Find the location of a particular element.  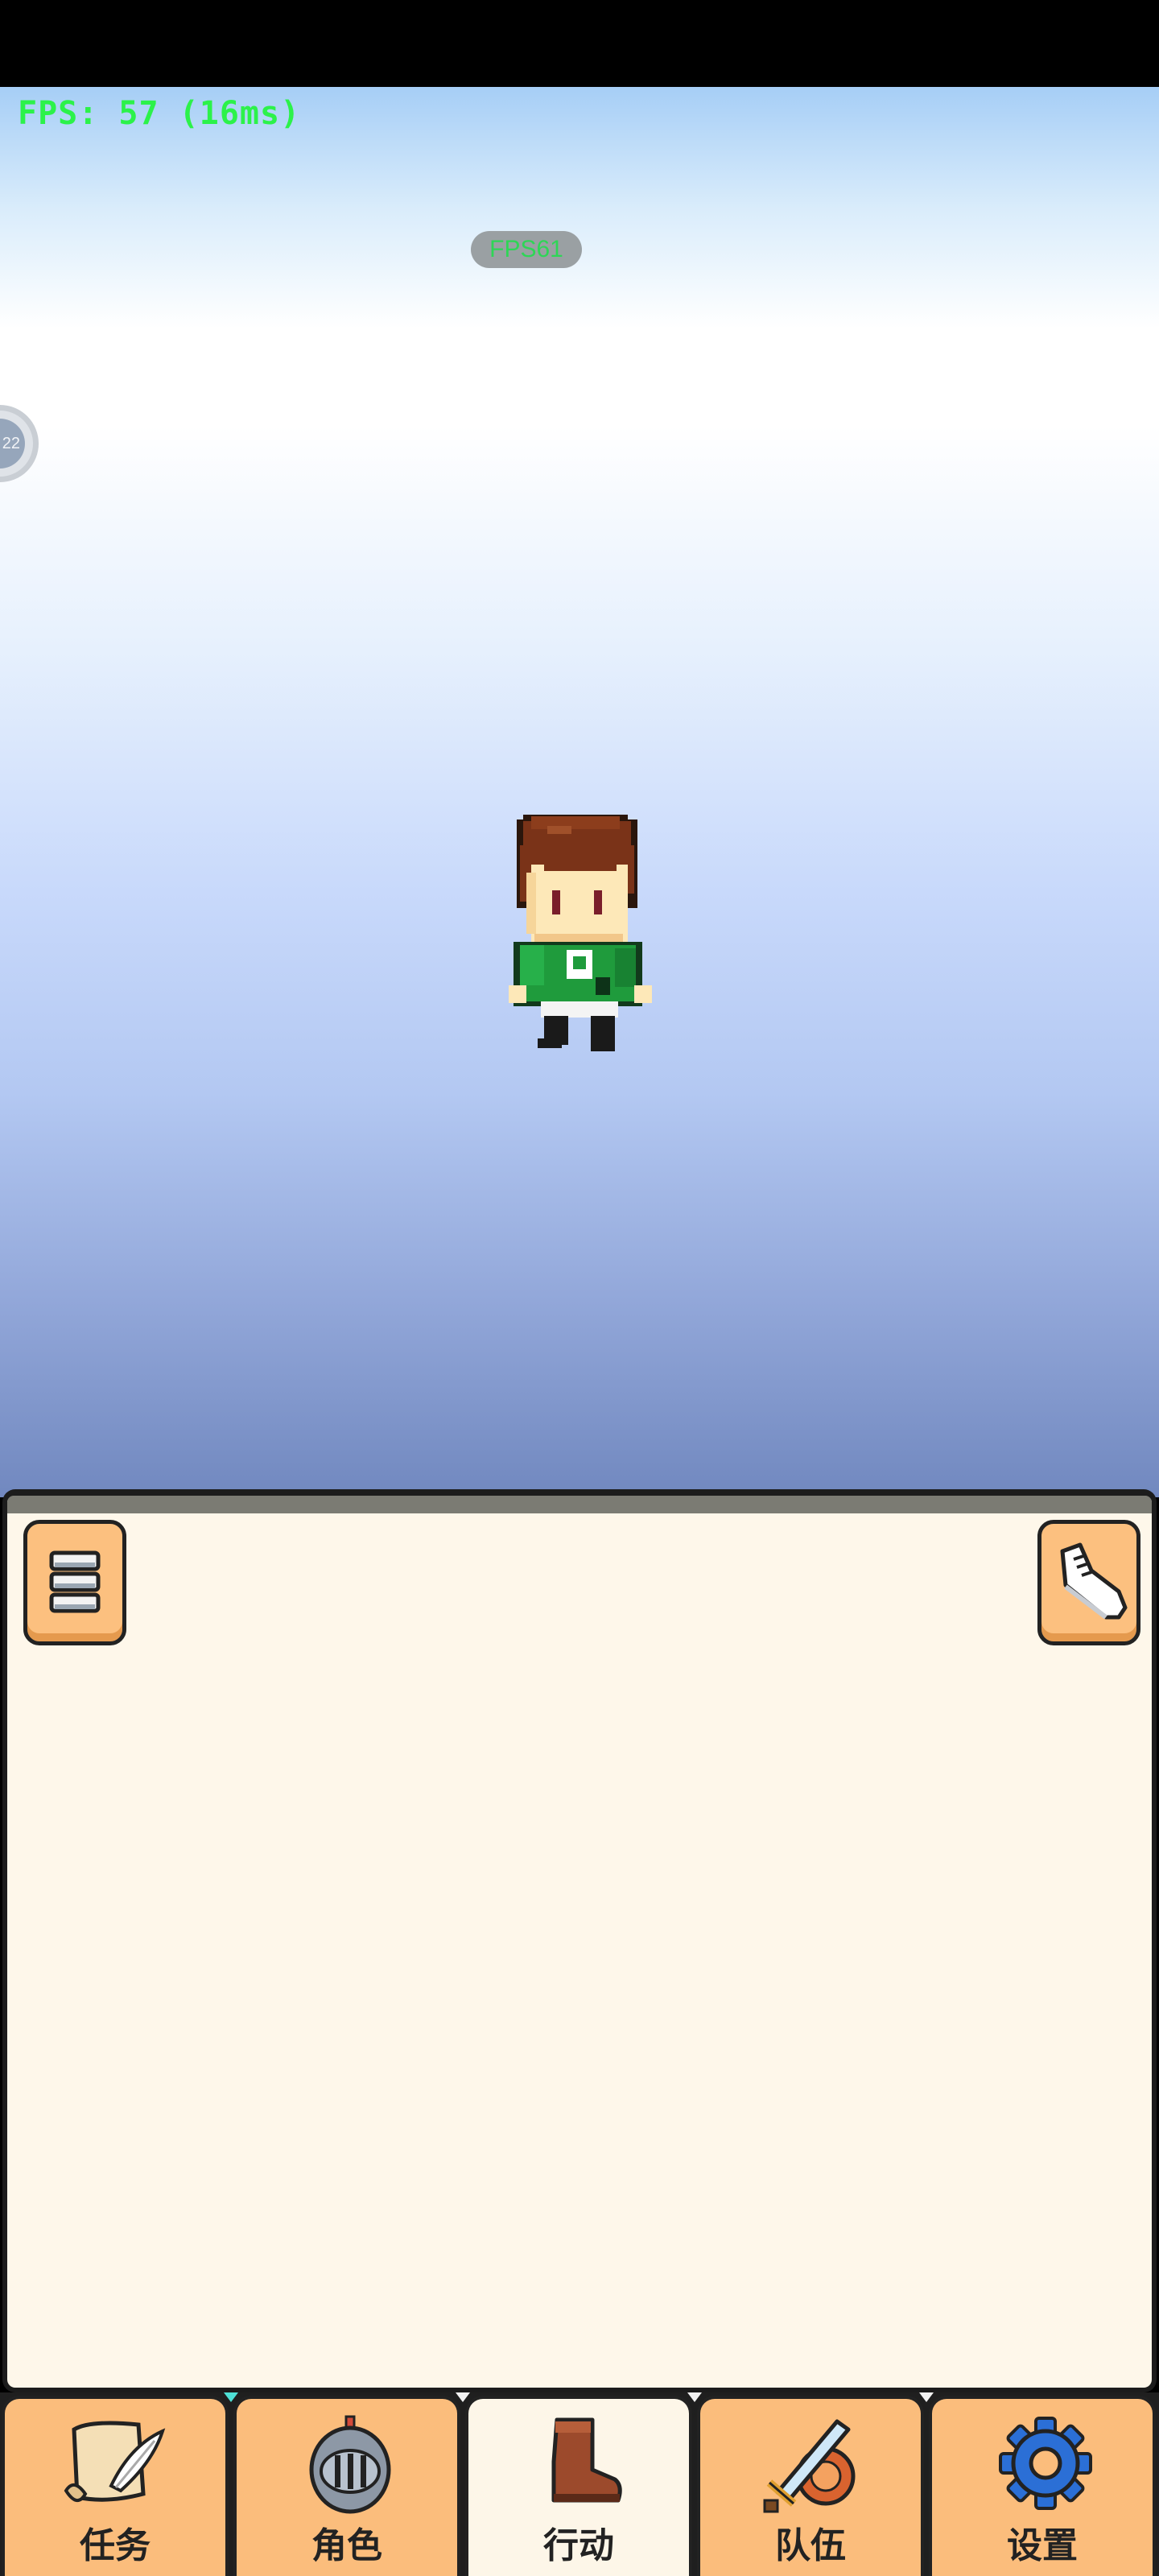

fps-debug-readout: FPS: 57 (16ms) is located at coordinates (159, 113).